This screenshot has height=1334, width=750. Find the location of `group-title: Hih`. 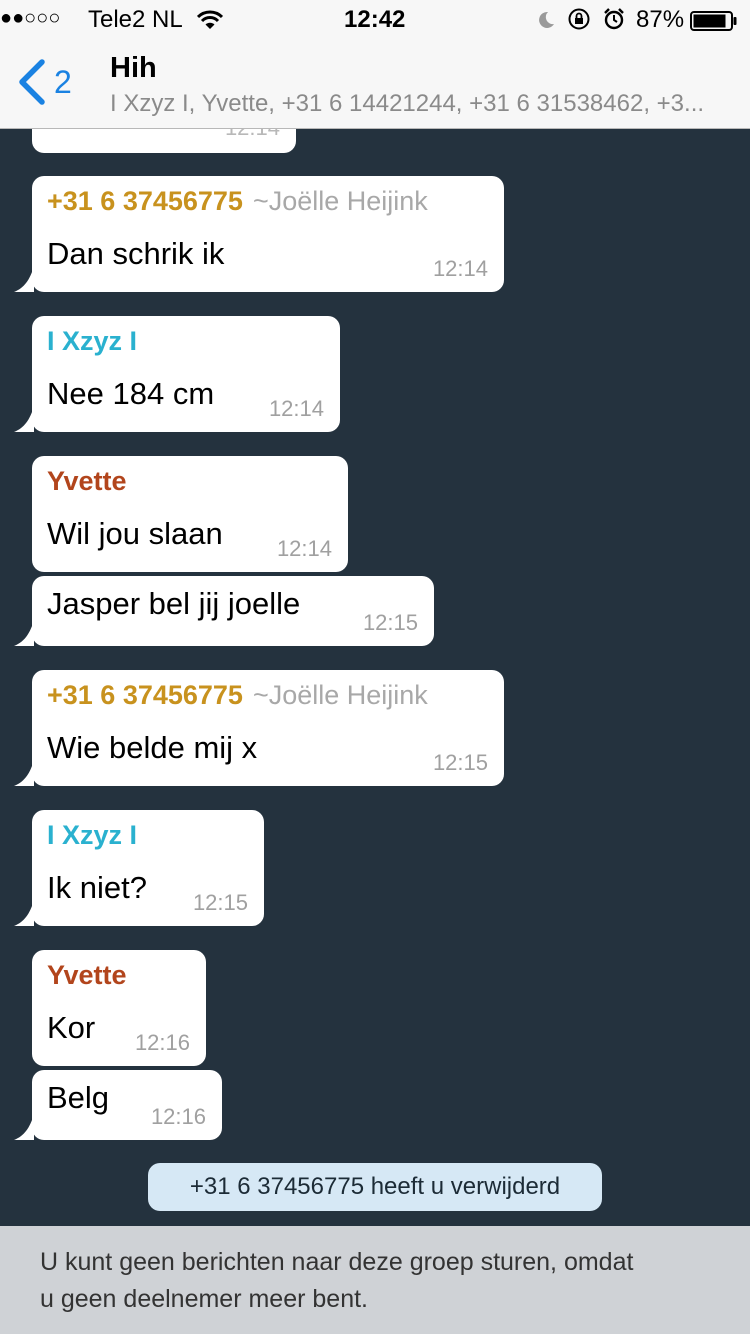

group-title: Hih is located at coordinates (133, 68).